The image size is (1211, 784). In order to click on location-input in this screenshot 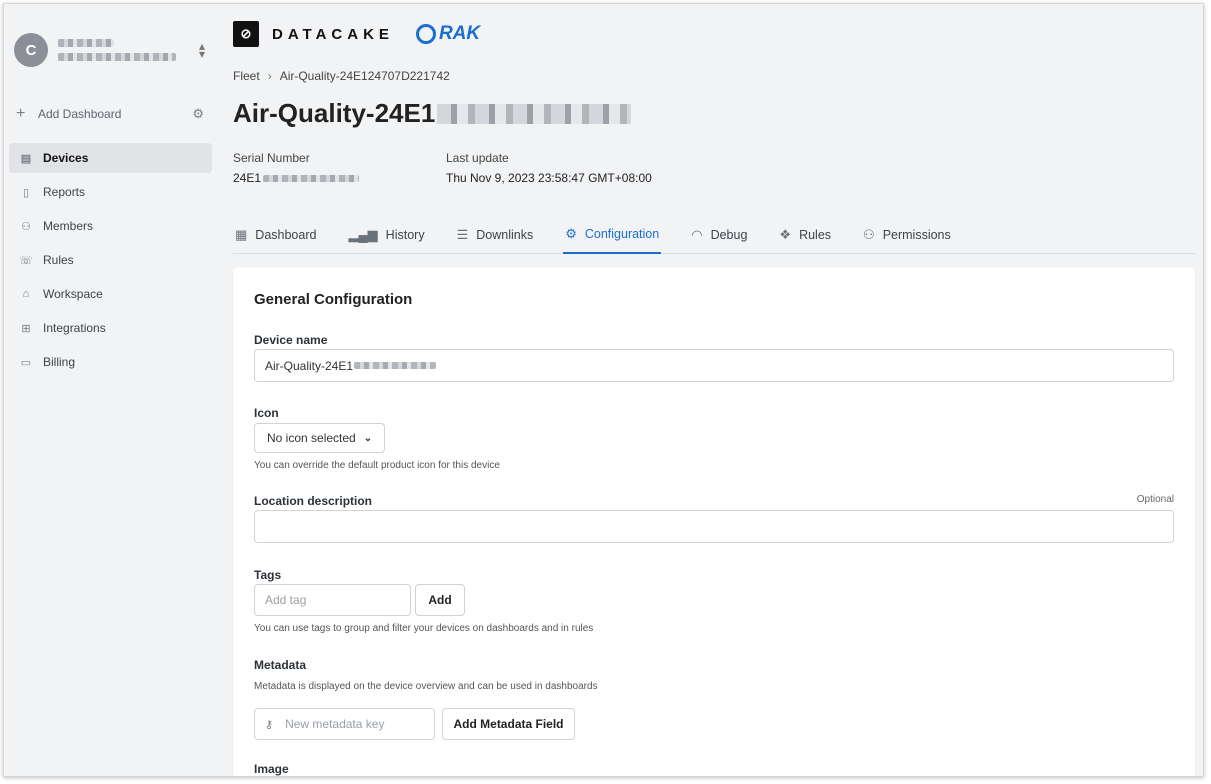, I will do `click(714, 526)`.